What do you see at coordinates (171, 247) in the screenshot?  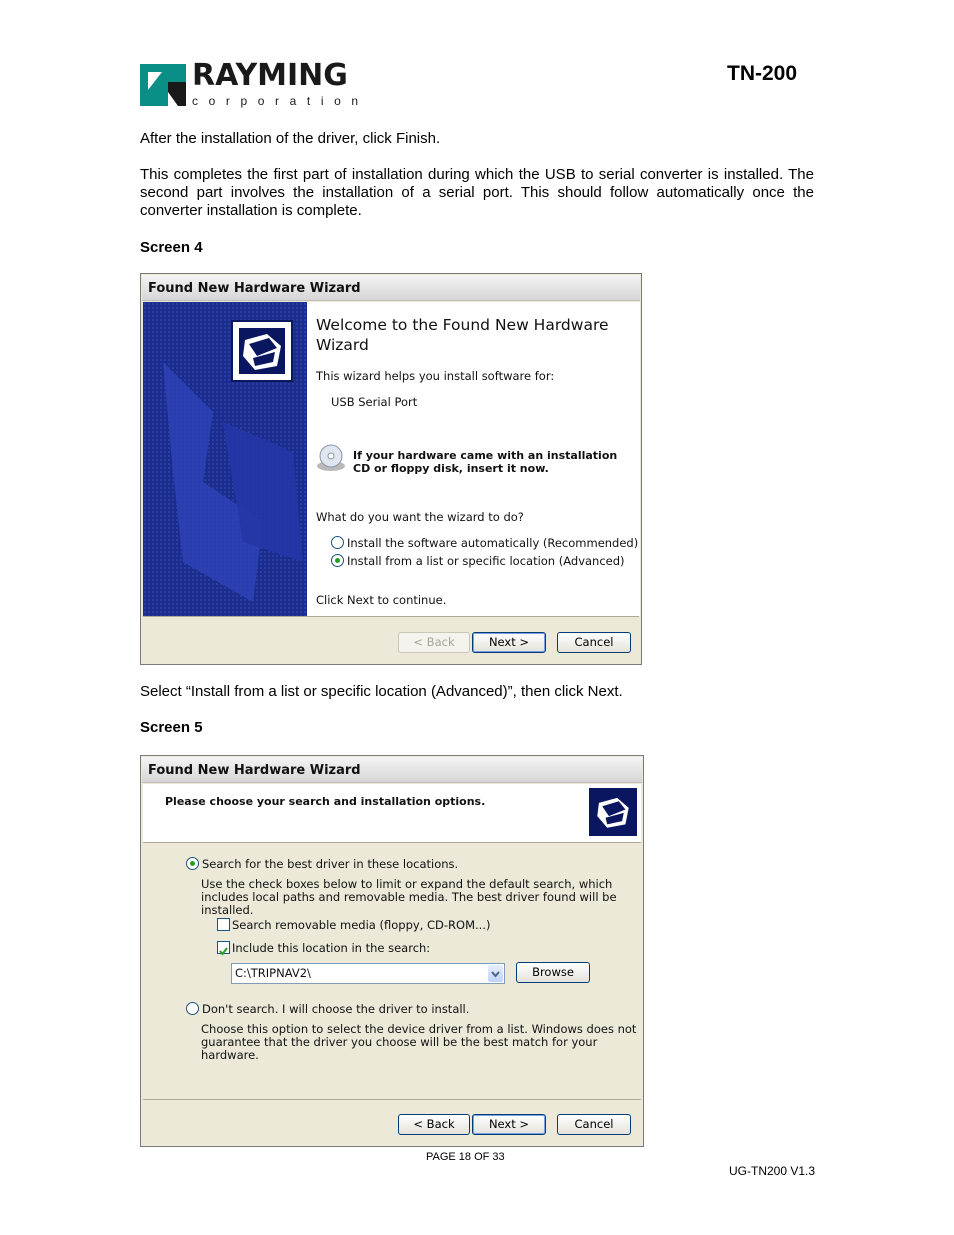 I see `screen4-heading: Screen 4` at bounding box center [171, 247].